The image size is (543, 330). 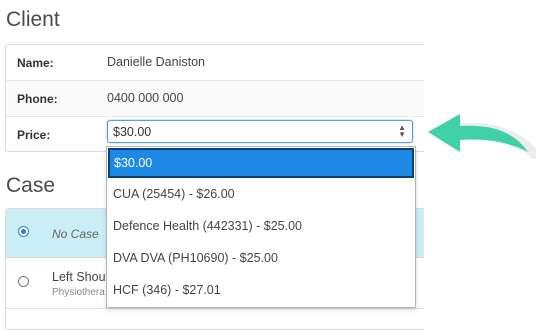 What do you see at coordinates (402, 131) in the screenshot?
I see `updown-chevron-icon: ▲ ▼` at bounding box center [402, 131].